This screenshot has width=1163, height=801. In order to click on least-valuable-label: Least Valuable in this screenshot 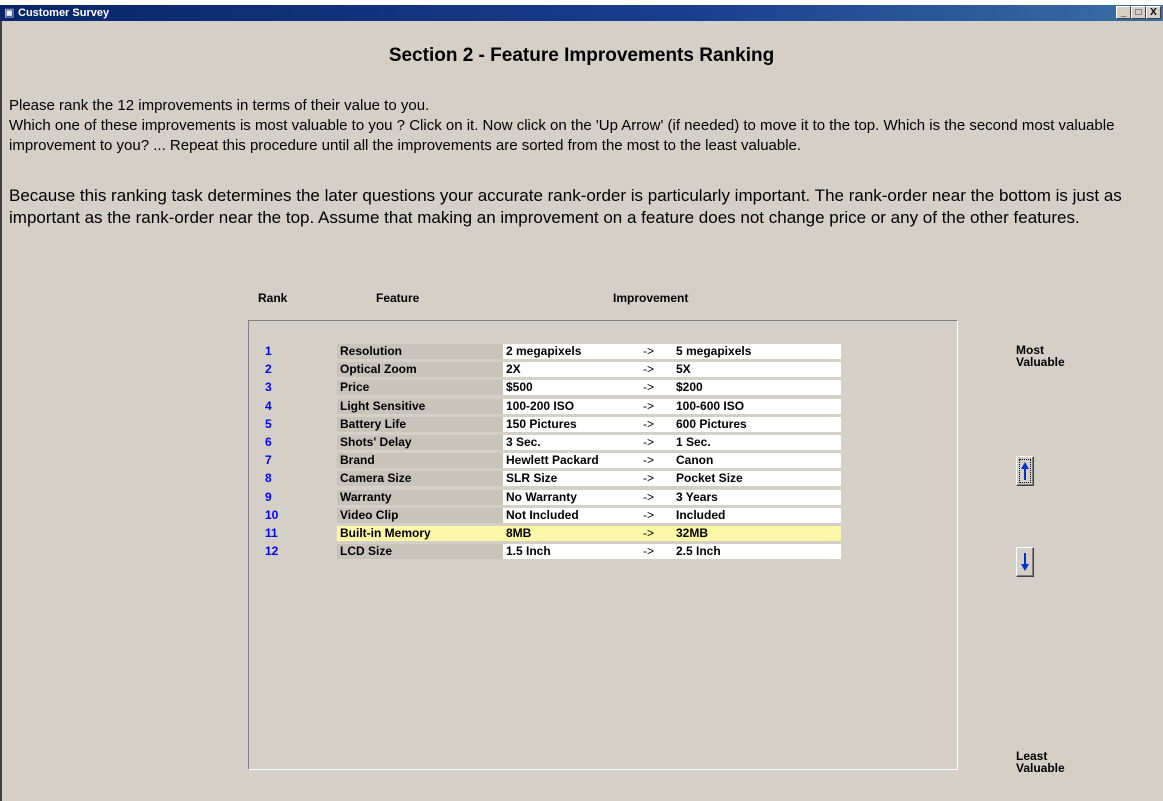, I will do `click(1040, 762)`.